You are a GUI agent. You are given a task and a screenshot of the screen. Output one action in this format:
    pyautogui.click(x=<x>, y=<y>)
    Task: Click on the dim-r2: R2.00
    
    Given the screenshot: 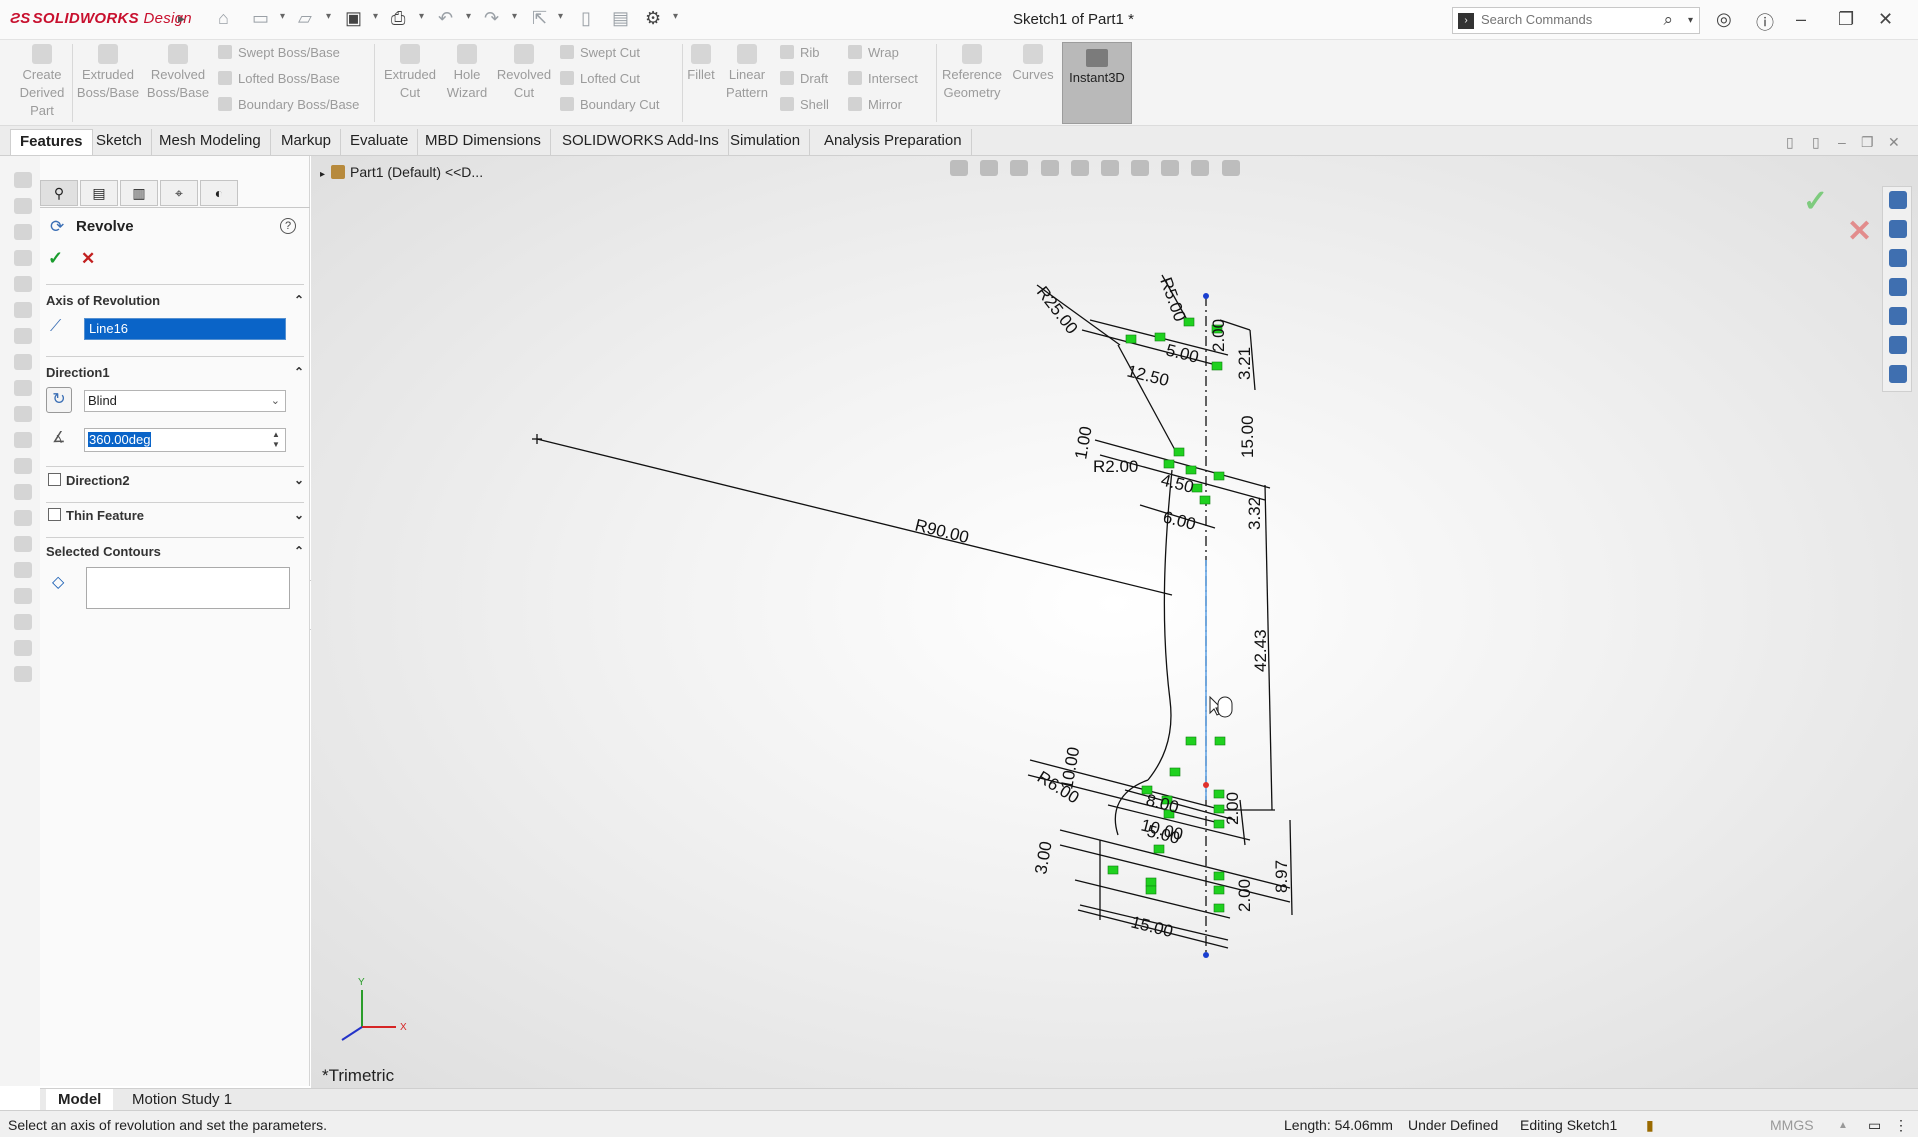 What is the action you would take?
    pyautogui.click(x=1115, y=466)
    